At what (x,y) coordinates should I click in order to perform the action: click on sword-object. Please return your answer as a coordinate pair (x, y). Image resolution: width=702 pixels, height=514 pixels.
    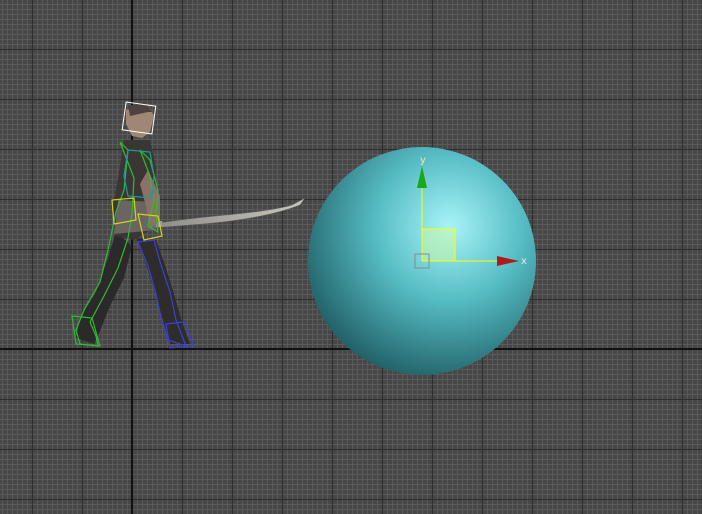
    Looking at the image, I should click on (224, 213).